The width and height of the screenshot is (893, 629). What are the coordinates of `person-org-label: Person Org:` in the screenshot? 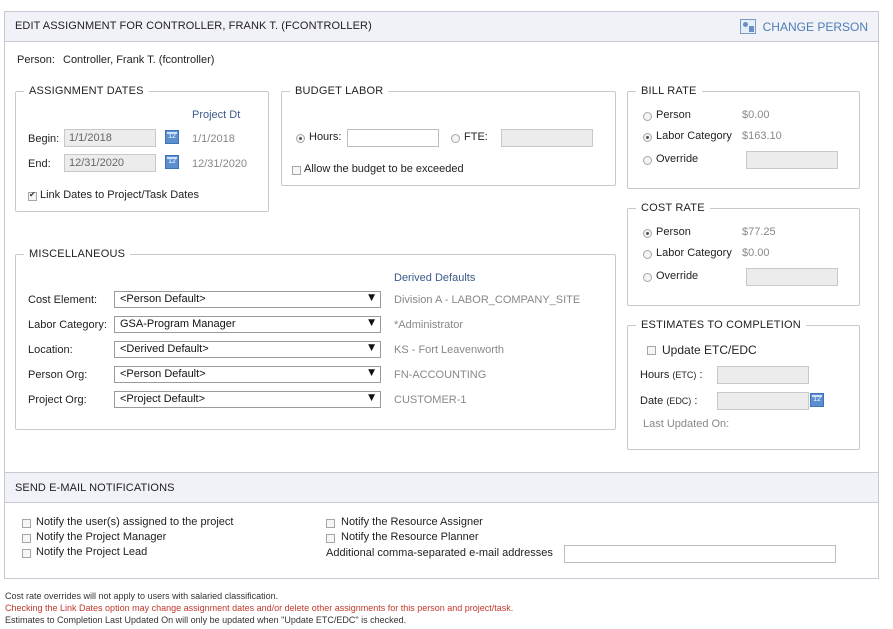 It's located at (58, 375).